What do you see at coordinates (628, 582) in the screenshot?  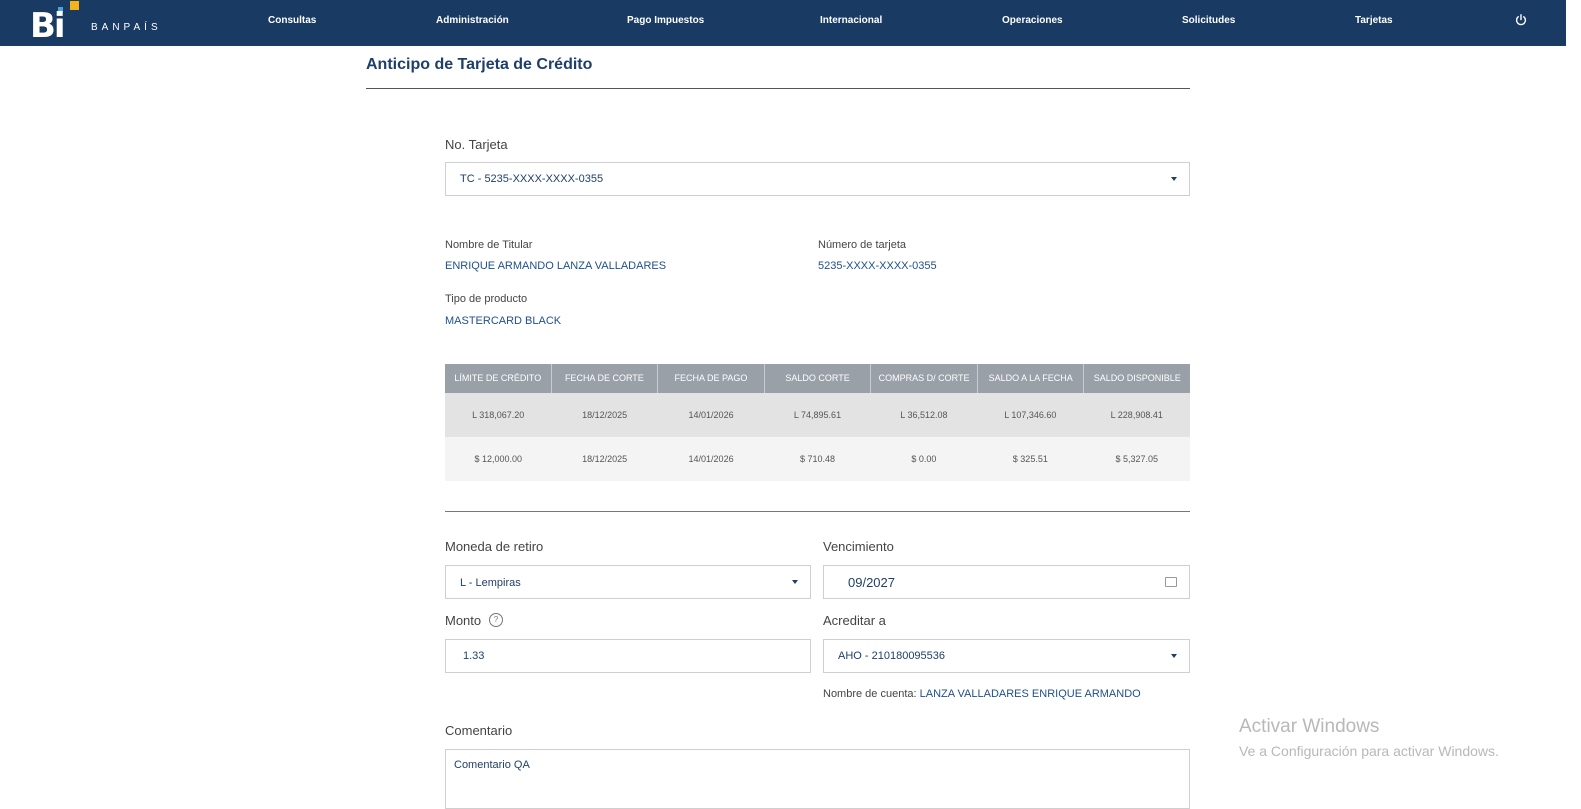 I see `currency-select: L - Lempiras` at bounding box center [628, 582].